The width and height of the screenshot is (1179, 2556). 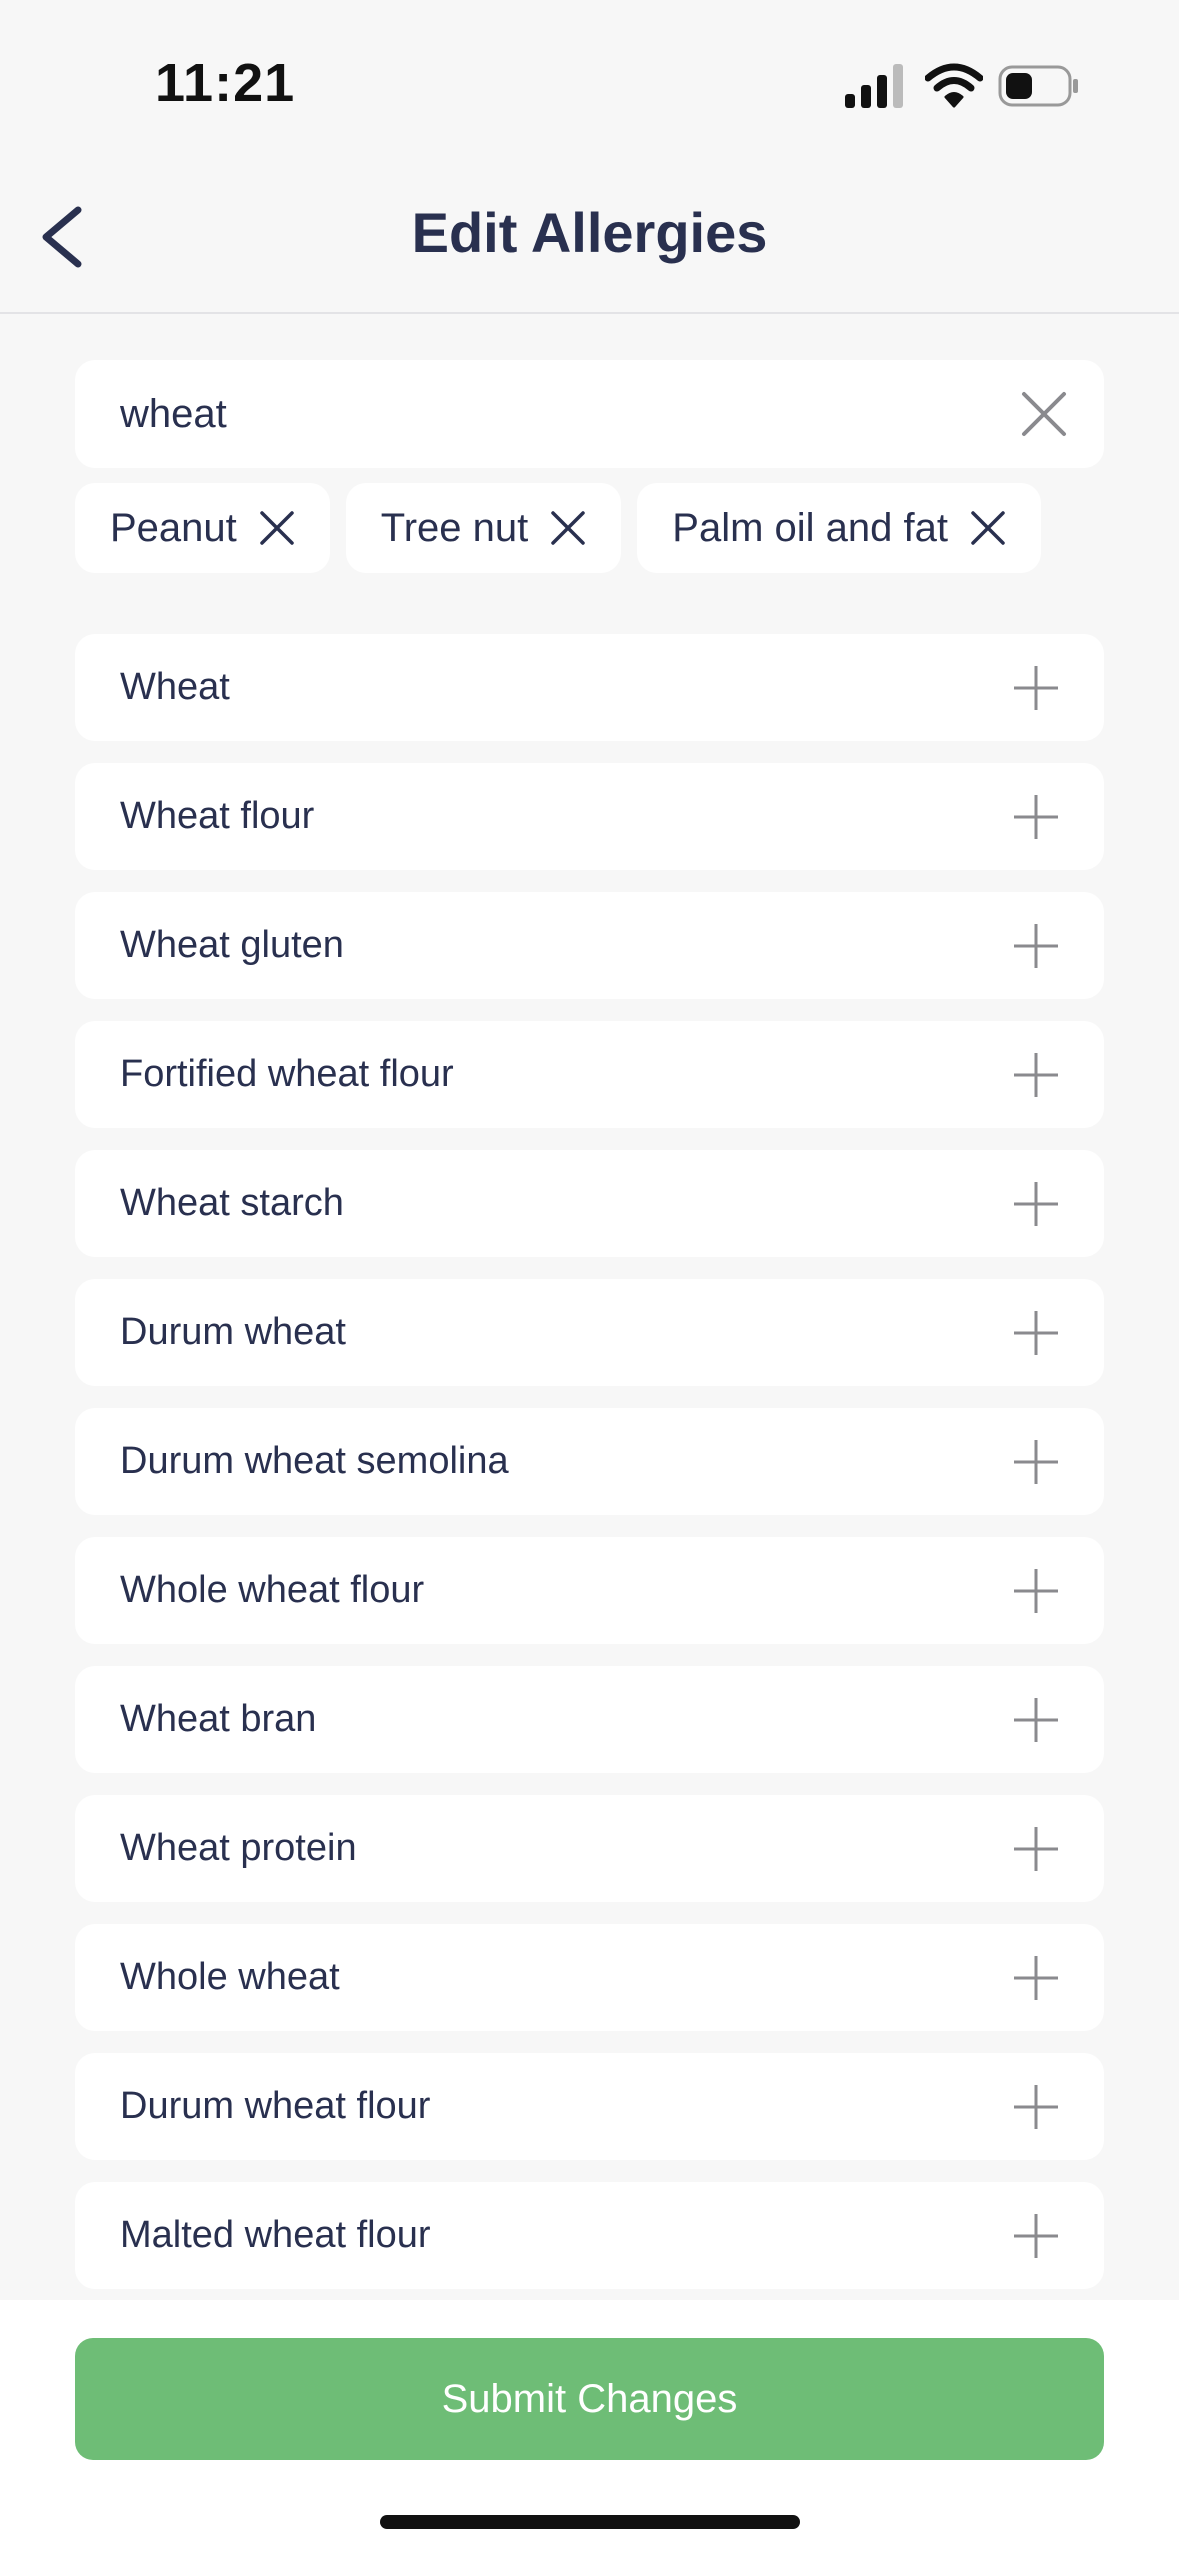 What do you see at coordinates (589, 1203) in the screenshot?
I see `list-item: Wheat starch` at bounding box center [589, 1203].